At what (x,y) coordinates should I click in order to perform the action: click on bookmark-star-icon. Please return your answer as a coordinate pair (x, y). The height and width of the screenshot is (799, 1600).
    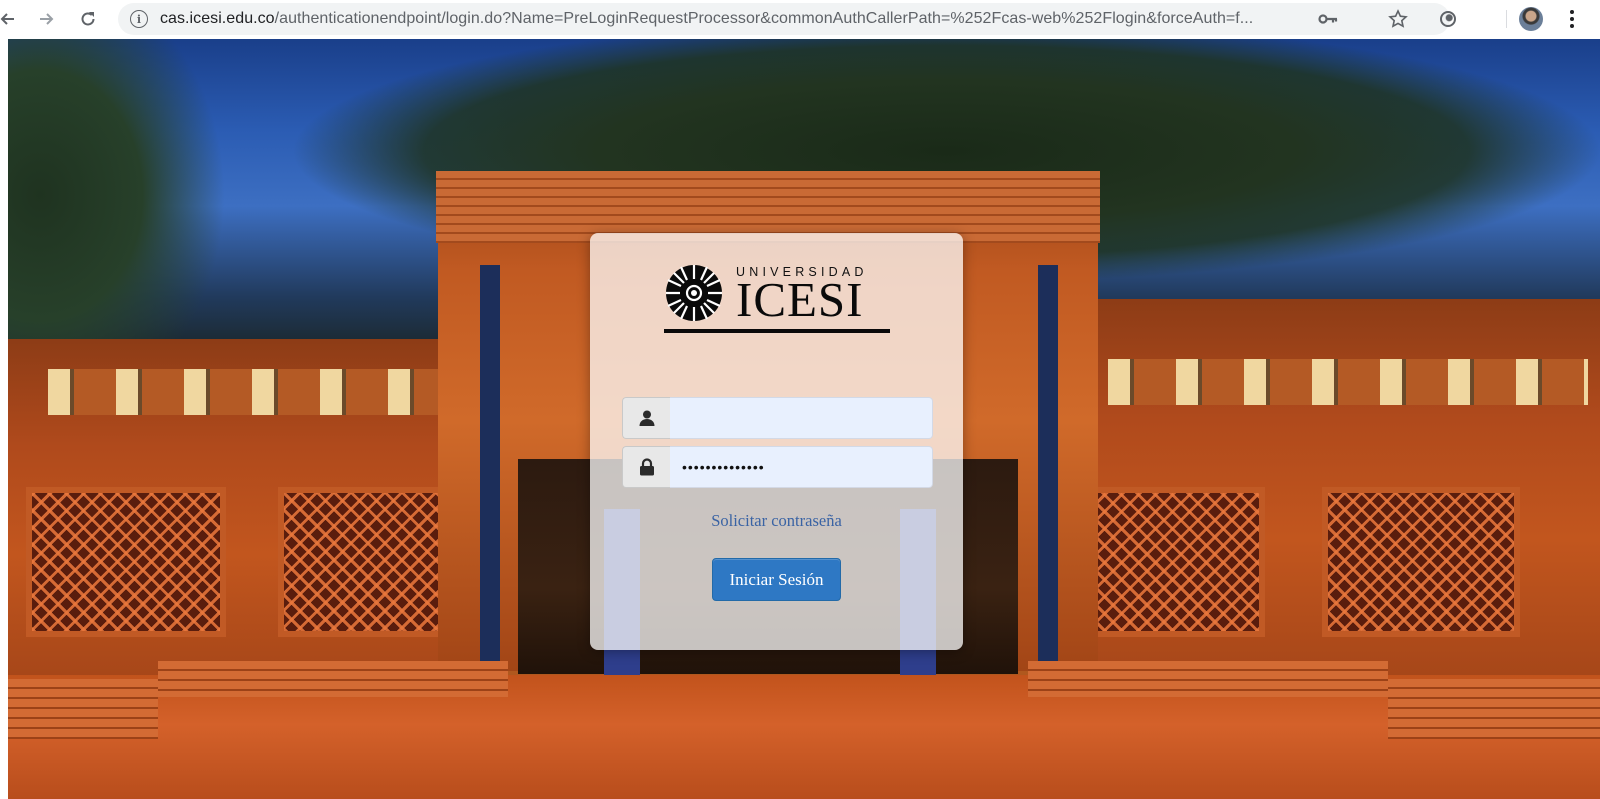
    Looking at the image, I should click on (1398, 19).